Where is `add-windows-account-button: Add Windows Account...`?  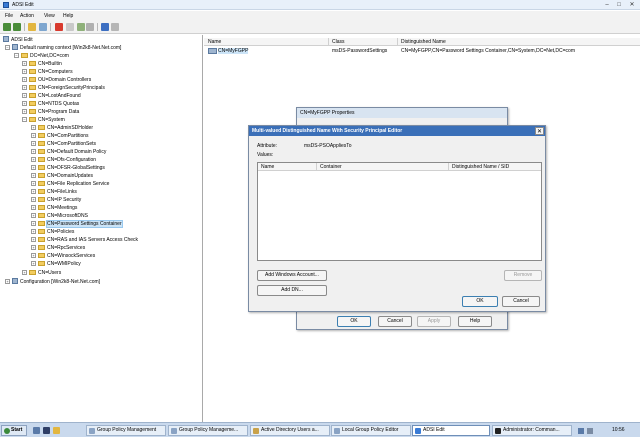 add-windows-account-button: Add Windows Account... is located at coordinates (292, 275).